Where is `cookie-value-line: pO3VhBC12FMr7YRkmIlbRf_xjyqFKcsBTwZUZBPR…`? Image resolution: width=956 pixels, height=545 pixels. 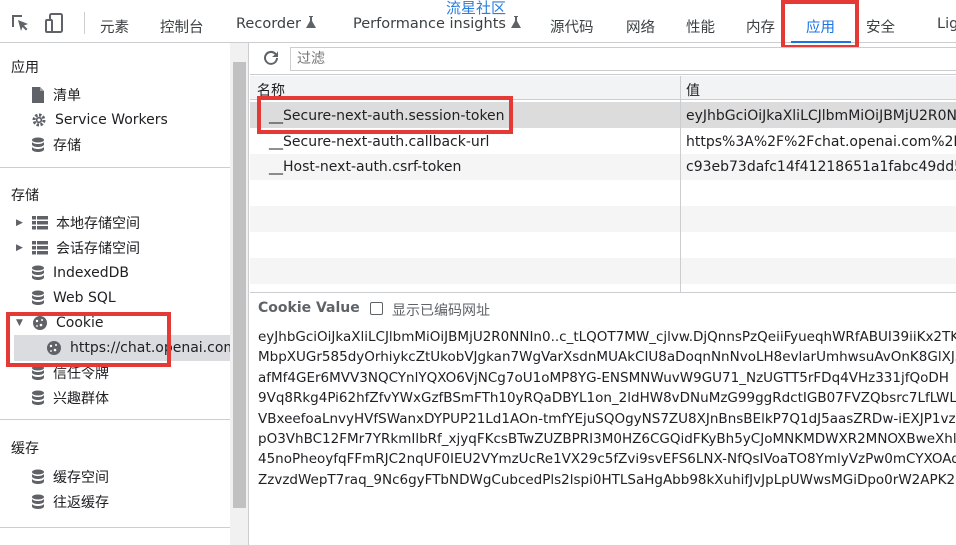
cookie-value-line: pO3VhBC12FMr7YRkmIlbRf_xjyqFKcsBTwZUZBPR… is located at coordinates (607, 438).